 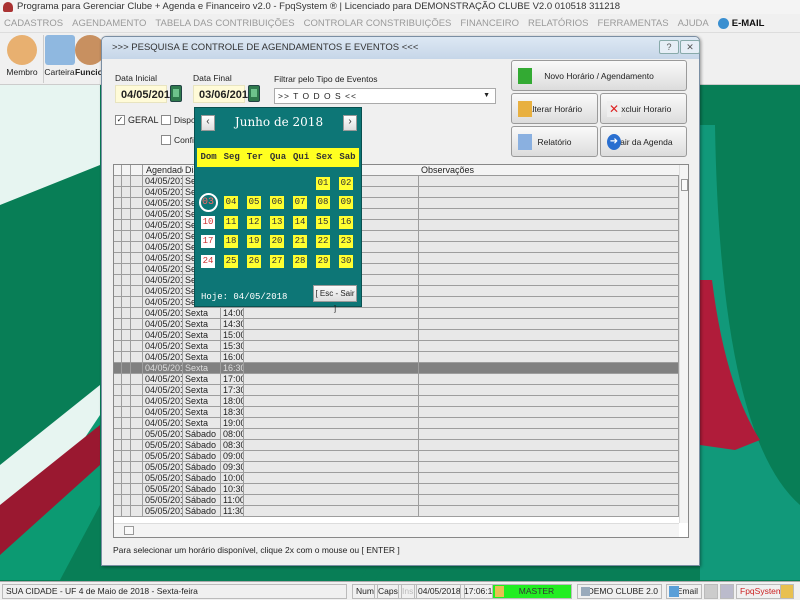 I want to click on table-row: 04/05/2018Sexta18:00, so click(x=396, y=401).